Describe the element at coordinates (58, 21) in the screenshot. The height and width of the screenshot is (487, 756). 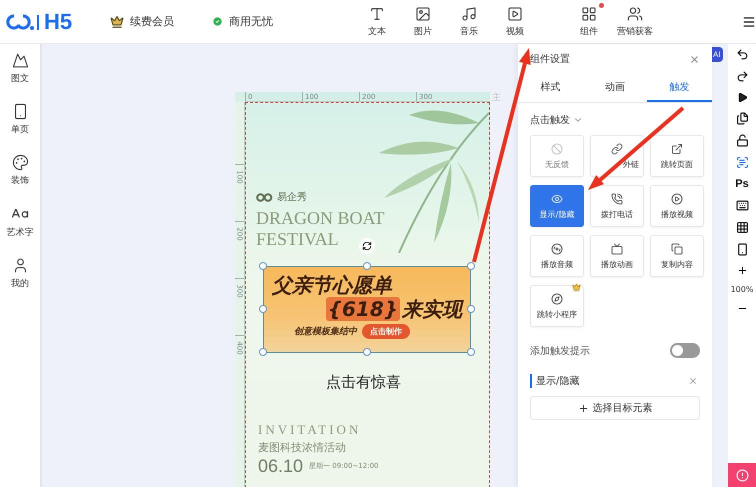
I see `logo-text: H5` at that location.